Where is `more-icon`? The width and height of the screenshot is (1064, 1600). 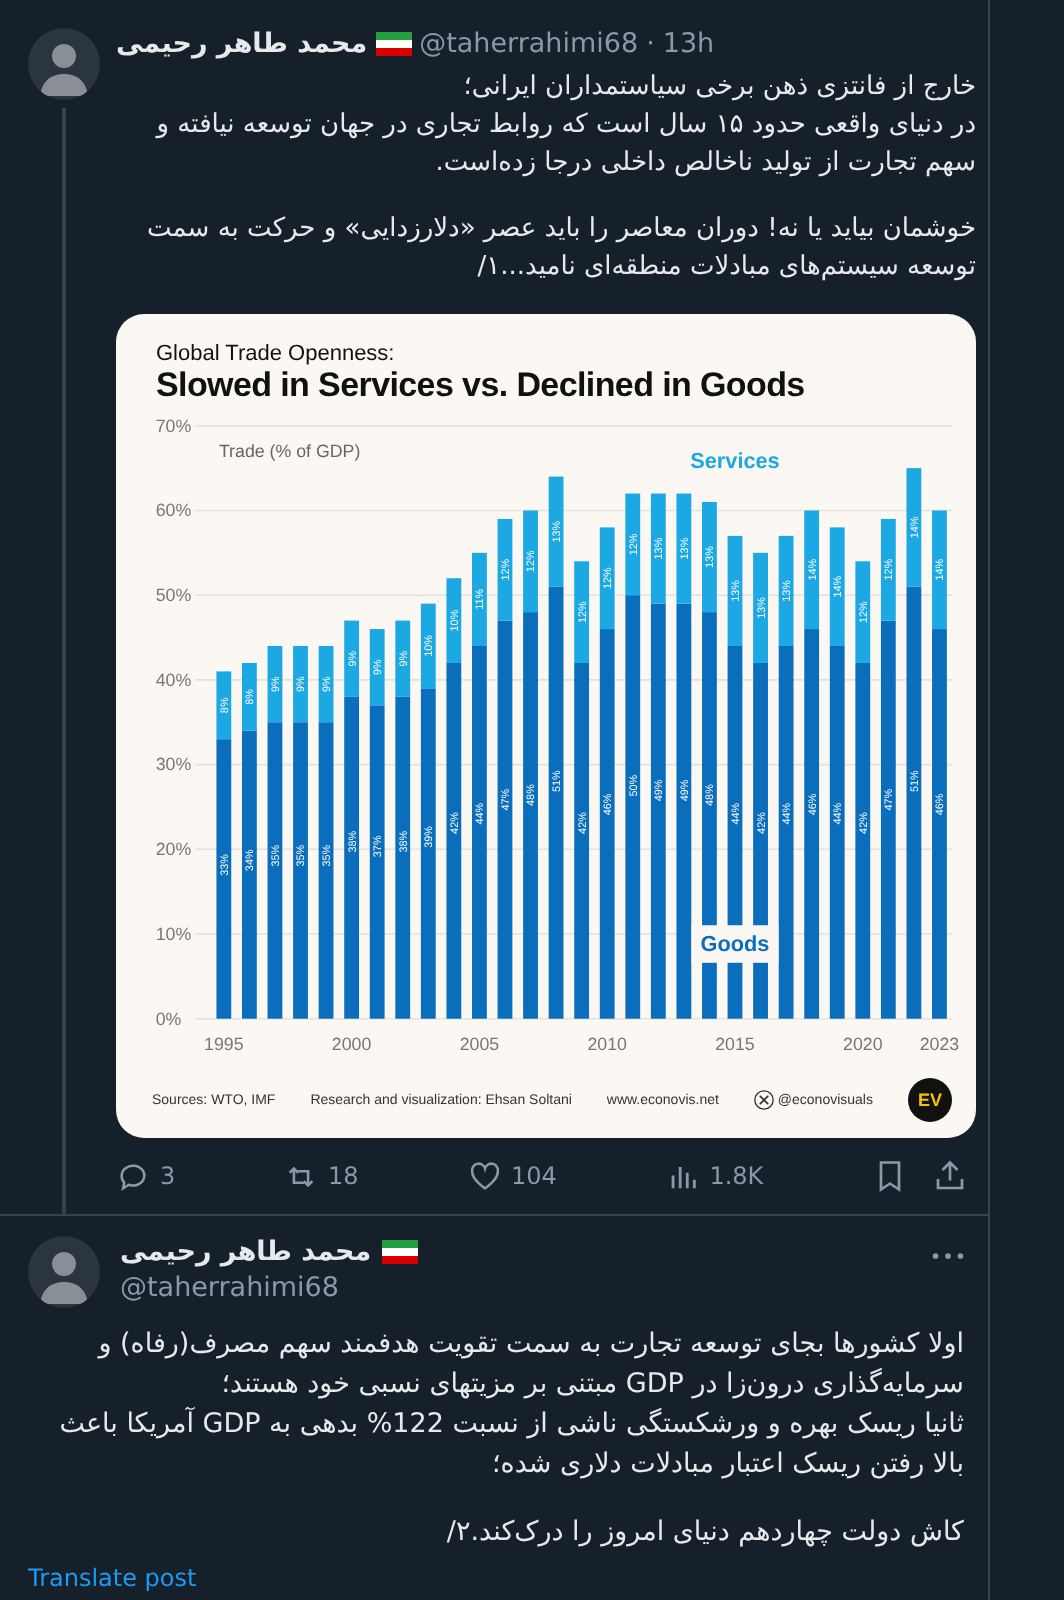 more-icon is located at coordinates (948, 1256).